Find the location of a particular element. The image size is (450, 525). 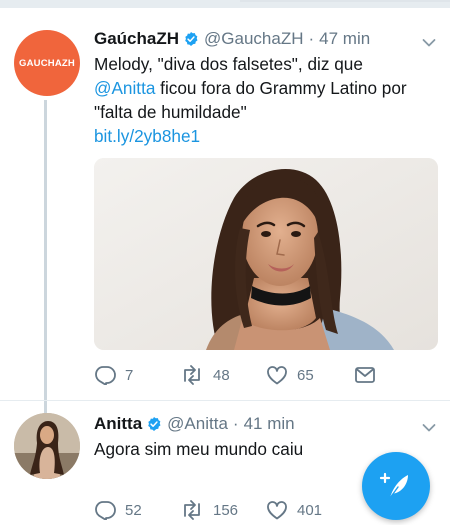

gauchazh-avatar-logo: GAUCHAZH is located at coordinates (47, 63).